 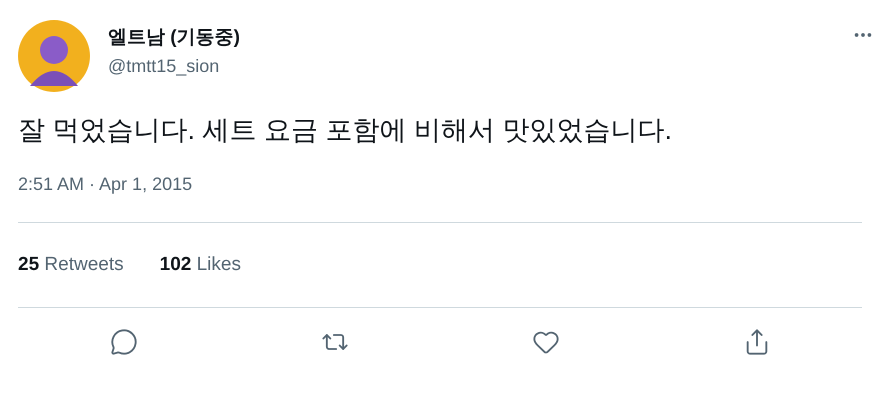 I want to click on tweet-time: 2:51 AM · Apr 1, 2015, so click(x=106, y=184).